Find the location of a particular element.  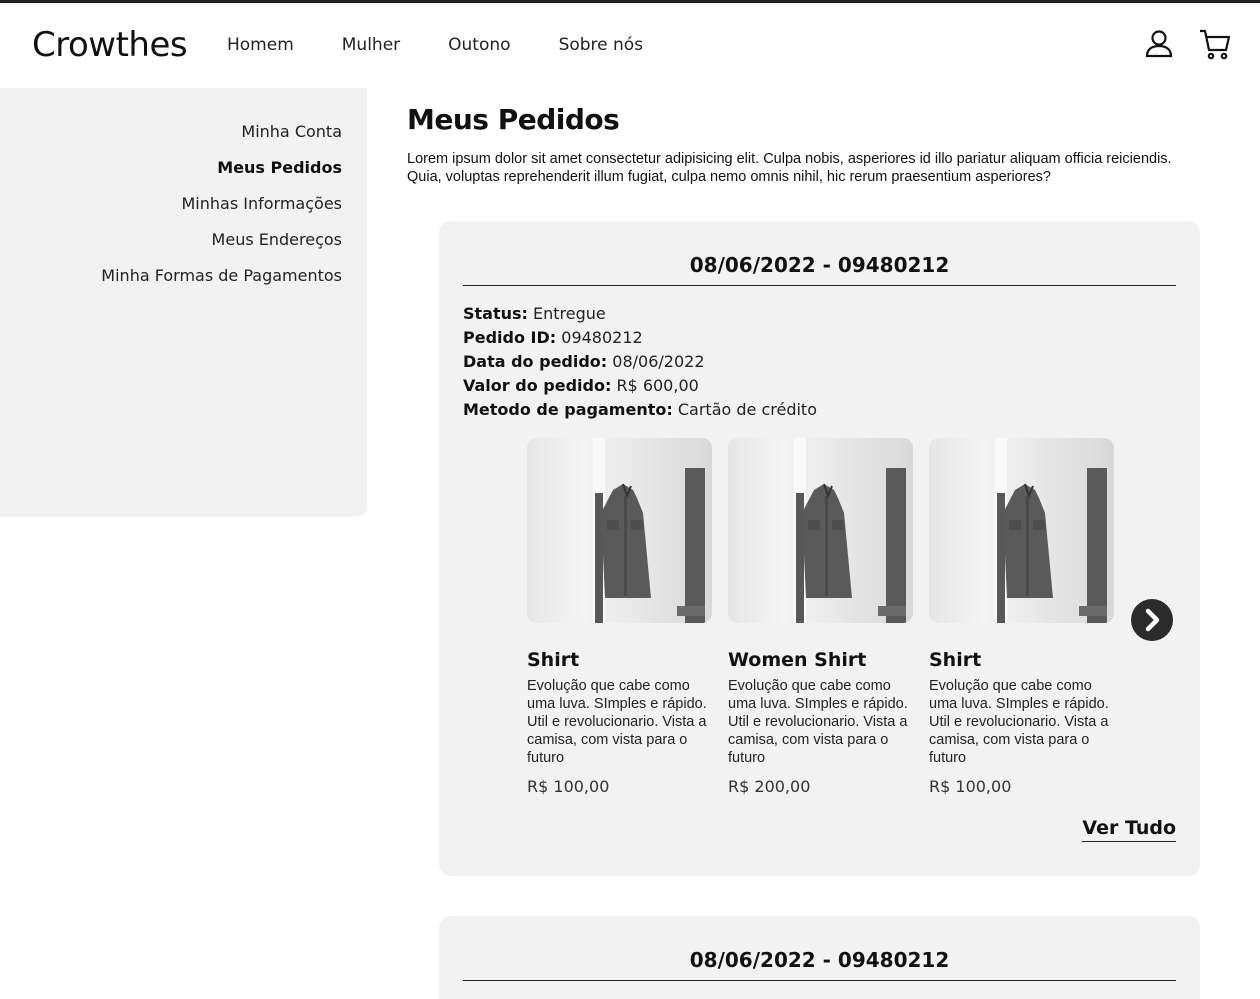

order-id-value: 09480212 is located at coordinates (602, 337).